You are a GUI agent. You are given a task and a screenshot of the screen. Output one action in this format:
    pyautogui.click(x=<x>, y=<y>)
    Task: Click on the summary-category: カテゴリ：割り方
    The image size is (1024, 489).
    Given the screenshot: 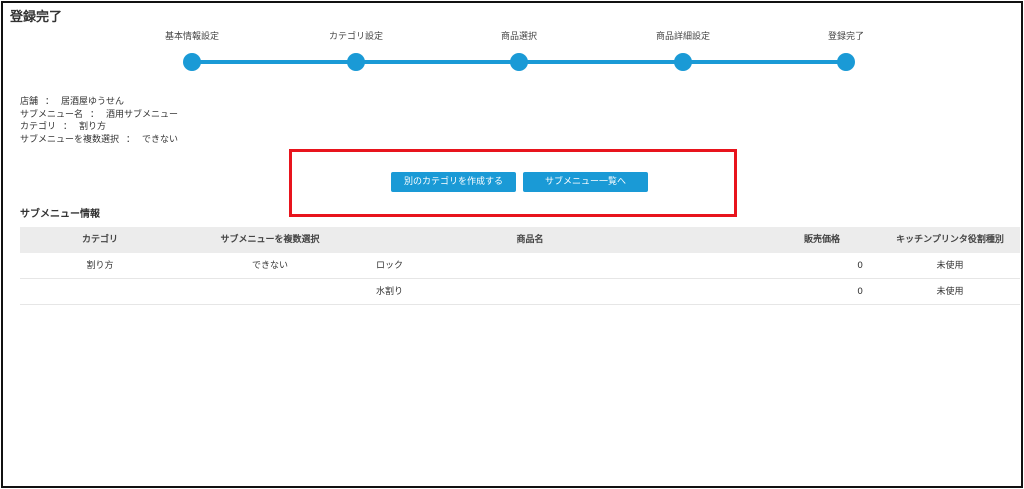 What is the action you would take?
    pyautogui.click(x=63, y=127)
    